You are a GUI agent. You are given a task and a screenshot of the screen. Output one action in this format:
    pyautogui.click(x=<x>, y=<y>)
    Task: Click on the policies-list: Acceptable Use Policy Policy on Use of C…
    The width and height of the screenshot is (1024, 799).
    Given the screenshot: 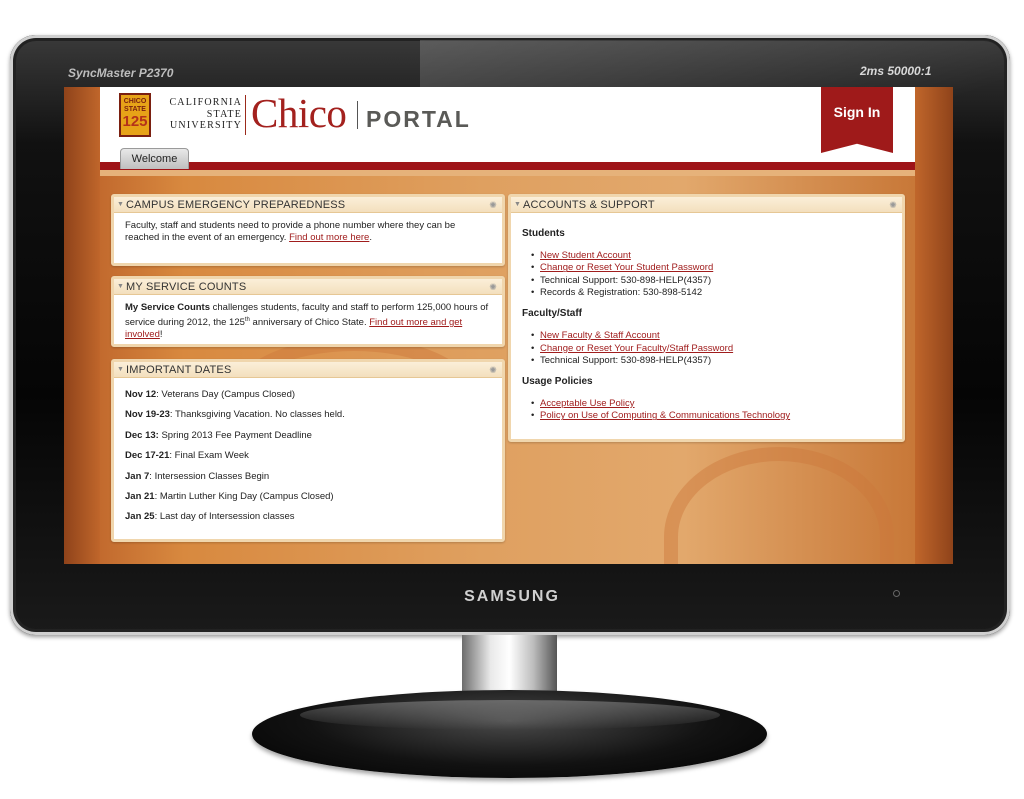 What is the action you would take?
    pyautogui.click(x=707, y=410)
    